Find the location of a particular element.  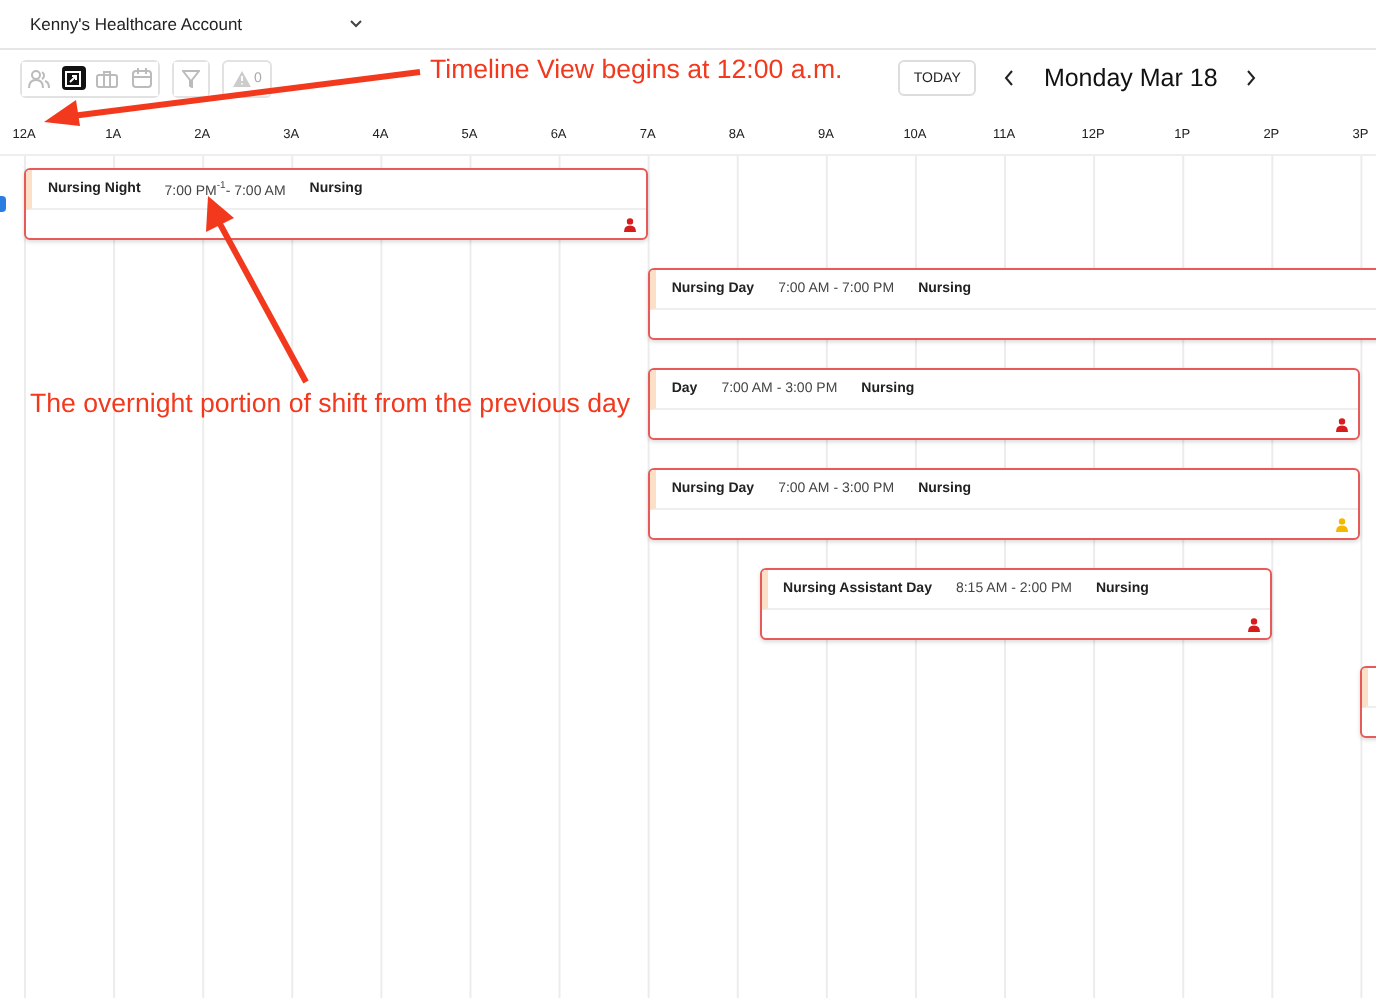

warning-icon is located at coordinates (242, 78).